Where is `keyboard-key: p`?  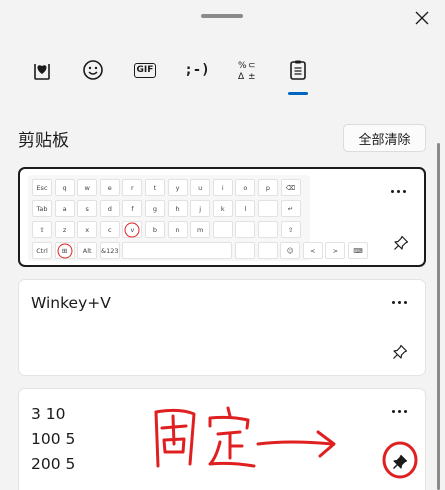 keyboard-key: p is located at coordinates (268, 187).